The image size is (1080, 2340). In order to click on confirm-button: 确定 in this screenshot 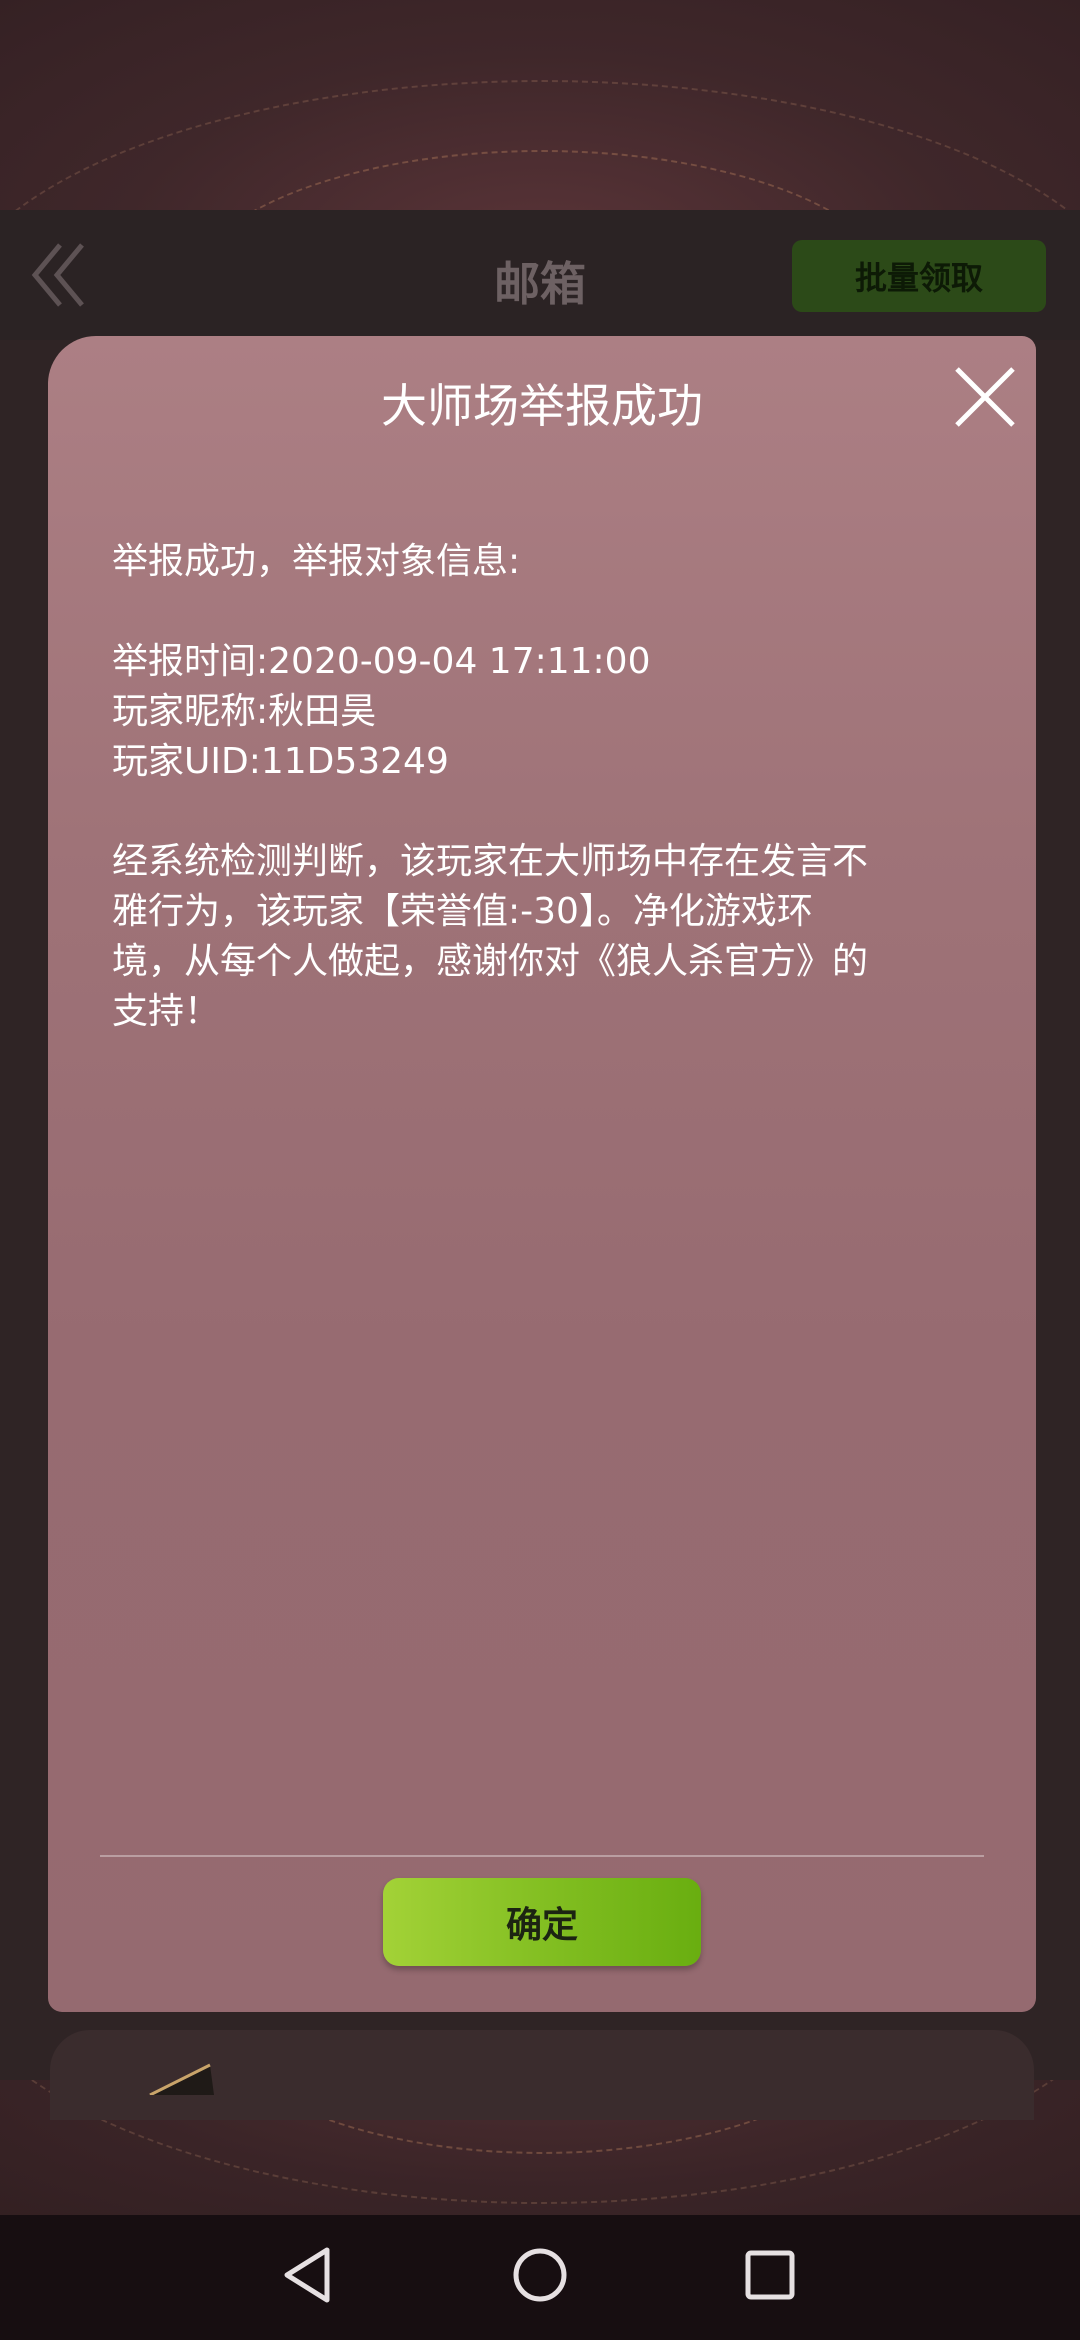, I will do `click(542, 1922)`.